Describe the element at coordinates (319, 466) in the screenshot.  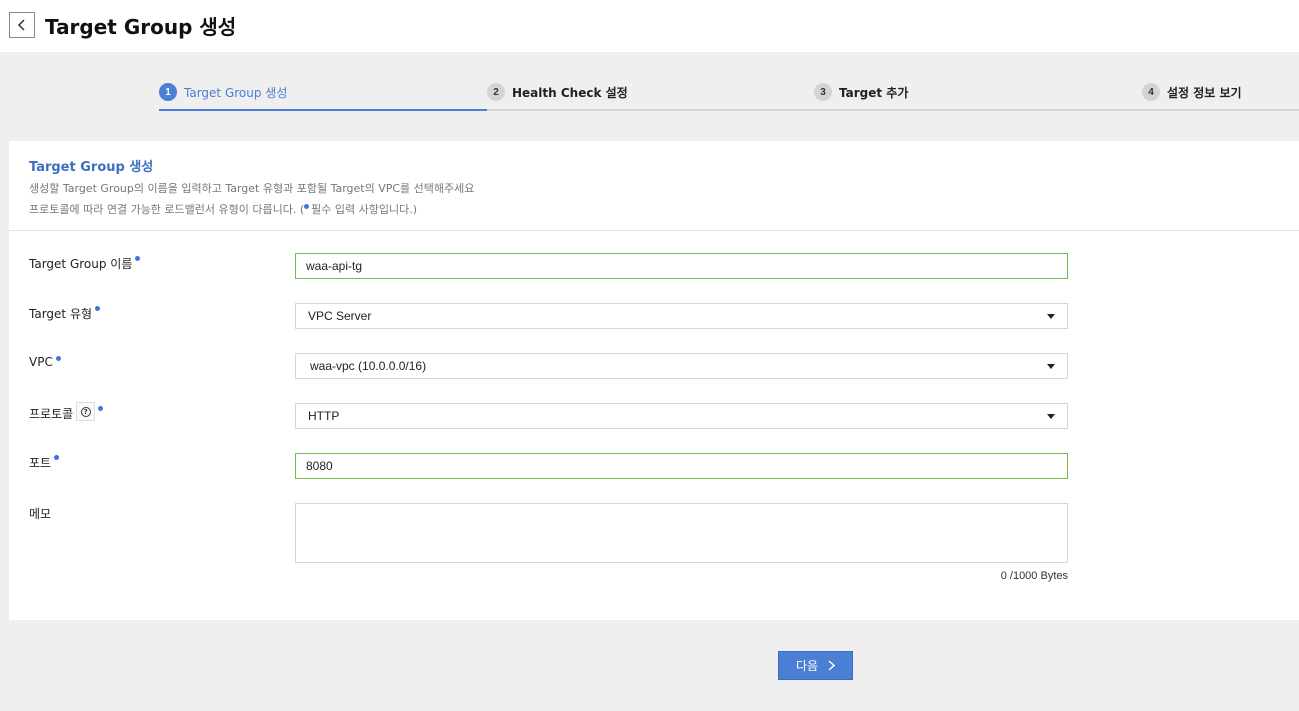
I see `port-input-value: 8080` at that location.